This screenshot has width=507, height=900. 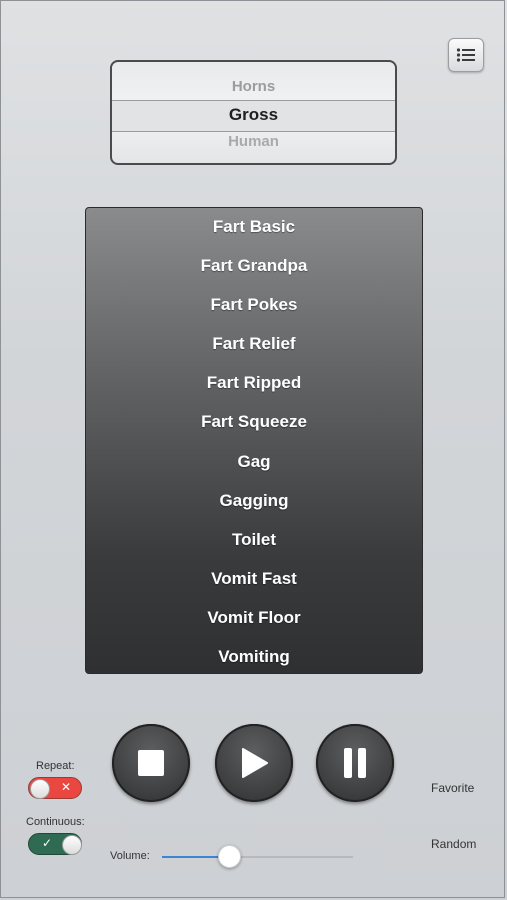 What do you see at coordinates (254, 655) in the screenshot?
I see `sound-item: Vomiting` at bounding box center [254, 655].